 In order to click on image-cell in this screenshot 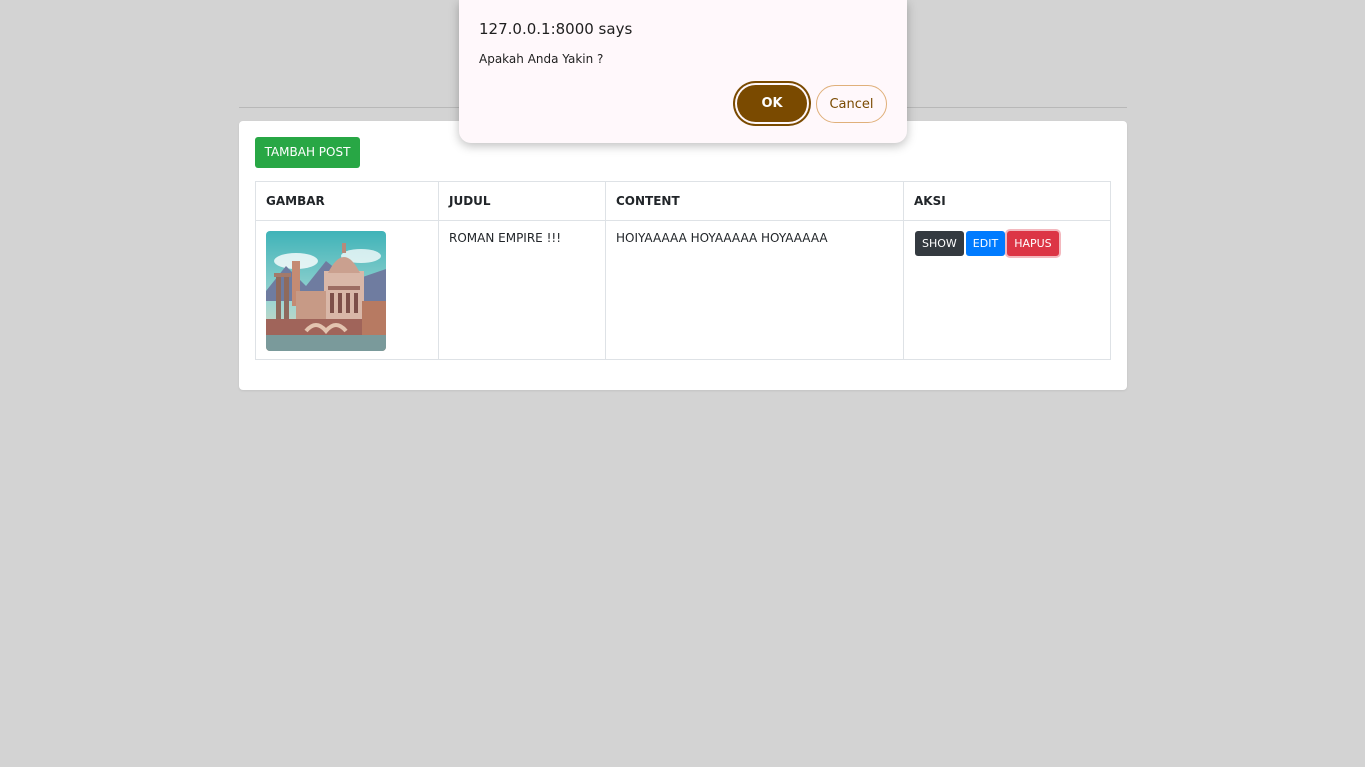, I will do `click(347, 290)`.